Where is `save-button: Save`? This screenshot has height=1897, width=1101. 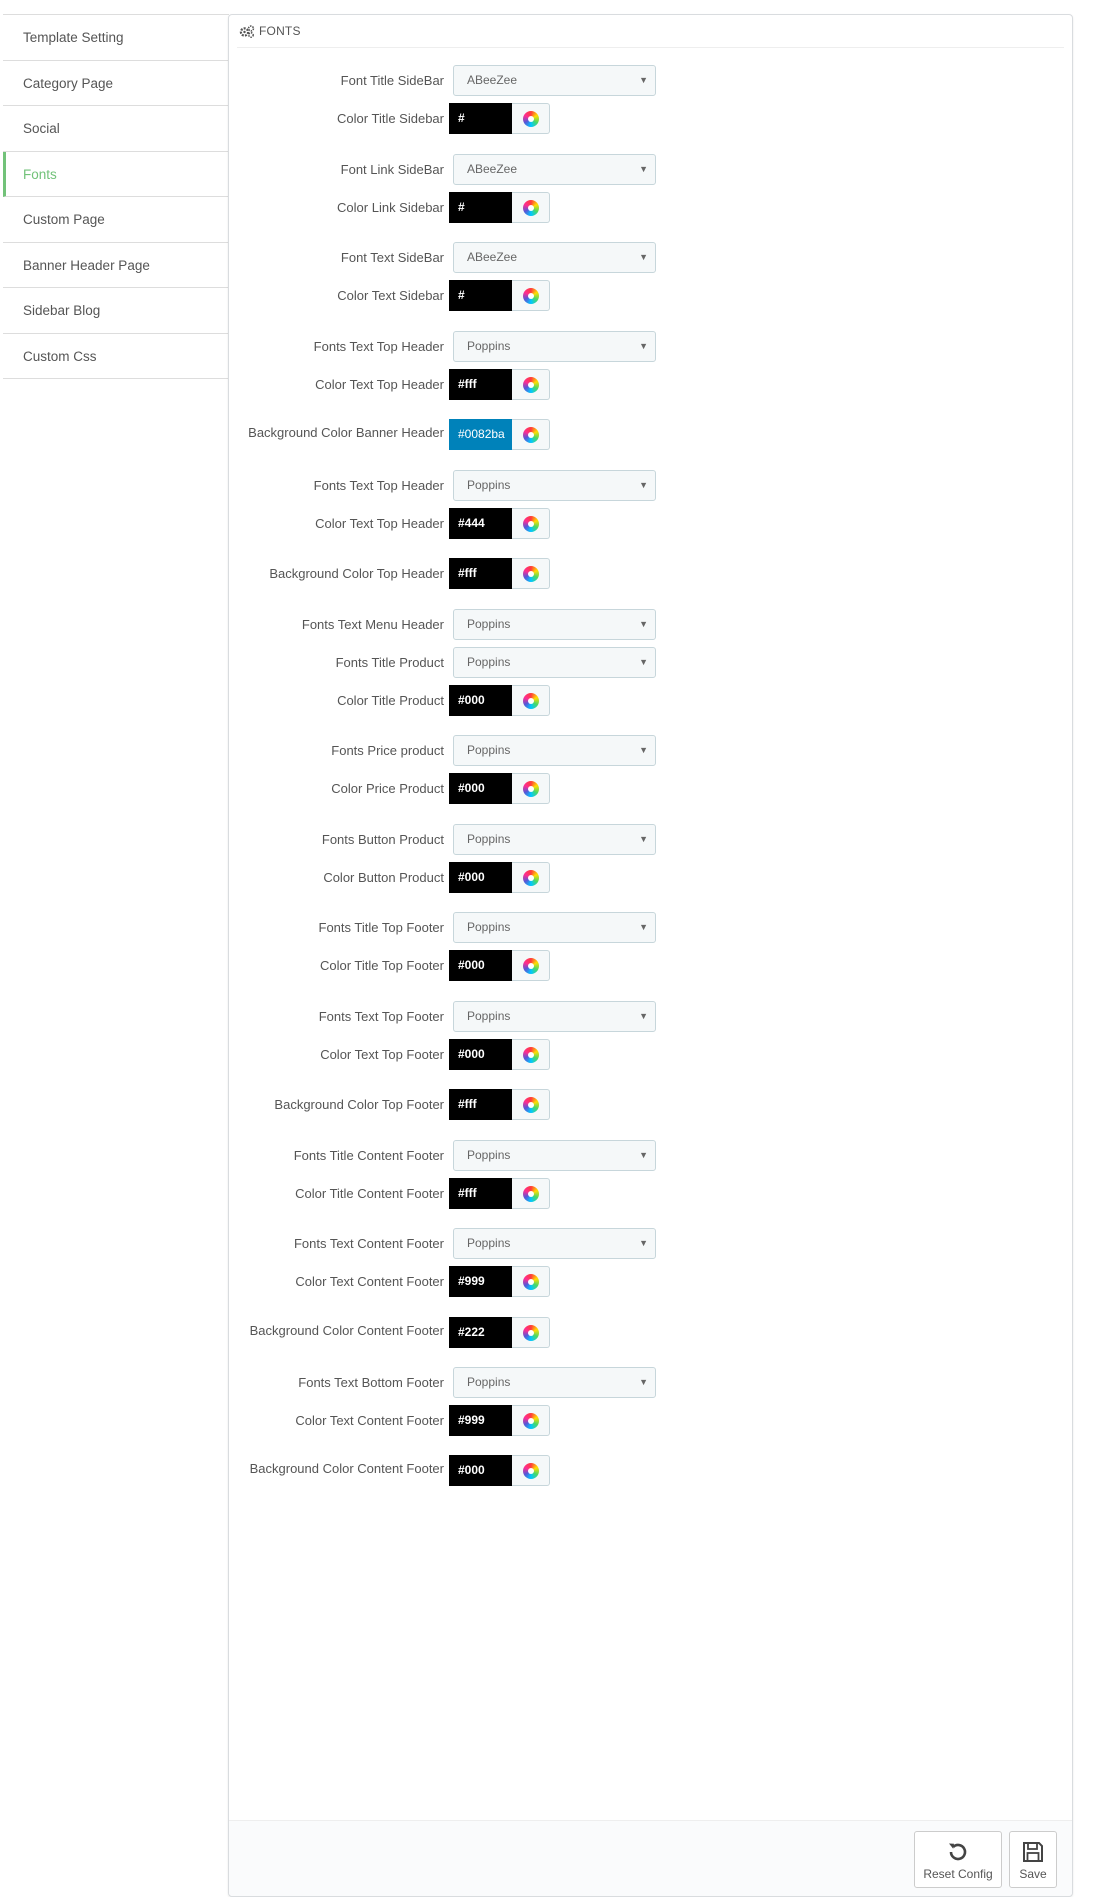
save-button: Save is located at coordinates (1033, 1859).